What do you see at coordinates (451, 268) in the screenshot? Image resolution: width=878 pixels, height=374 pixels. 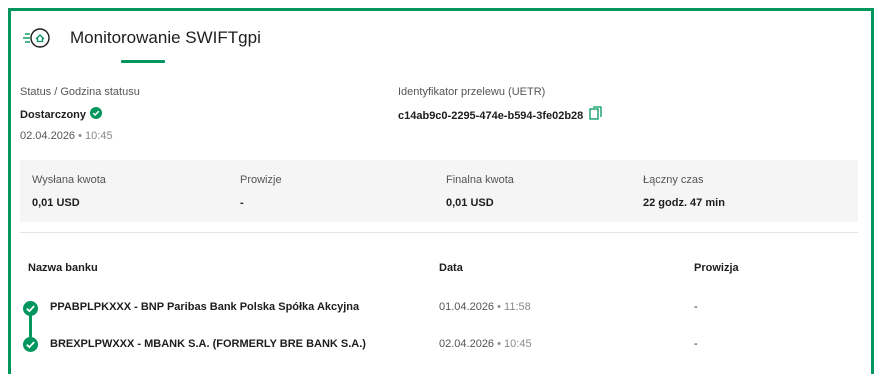 I see `column-header-date: Data` at bounding box center [451, 268].